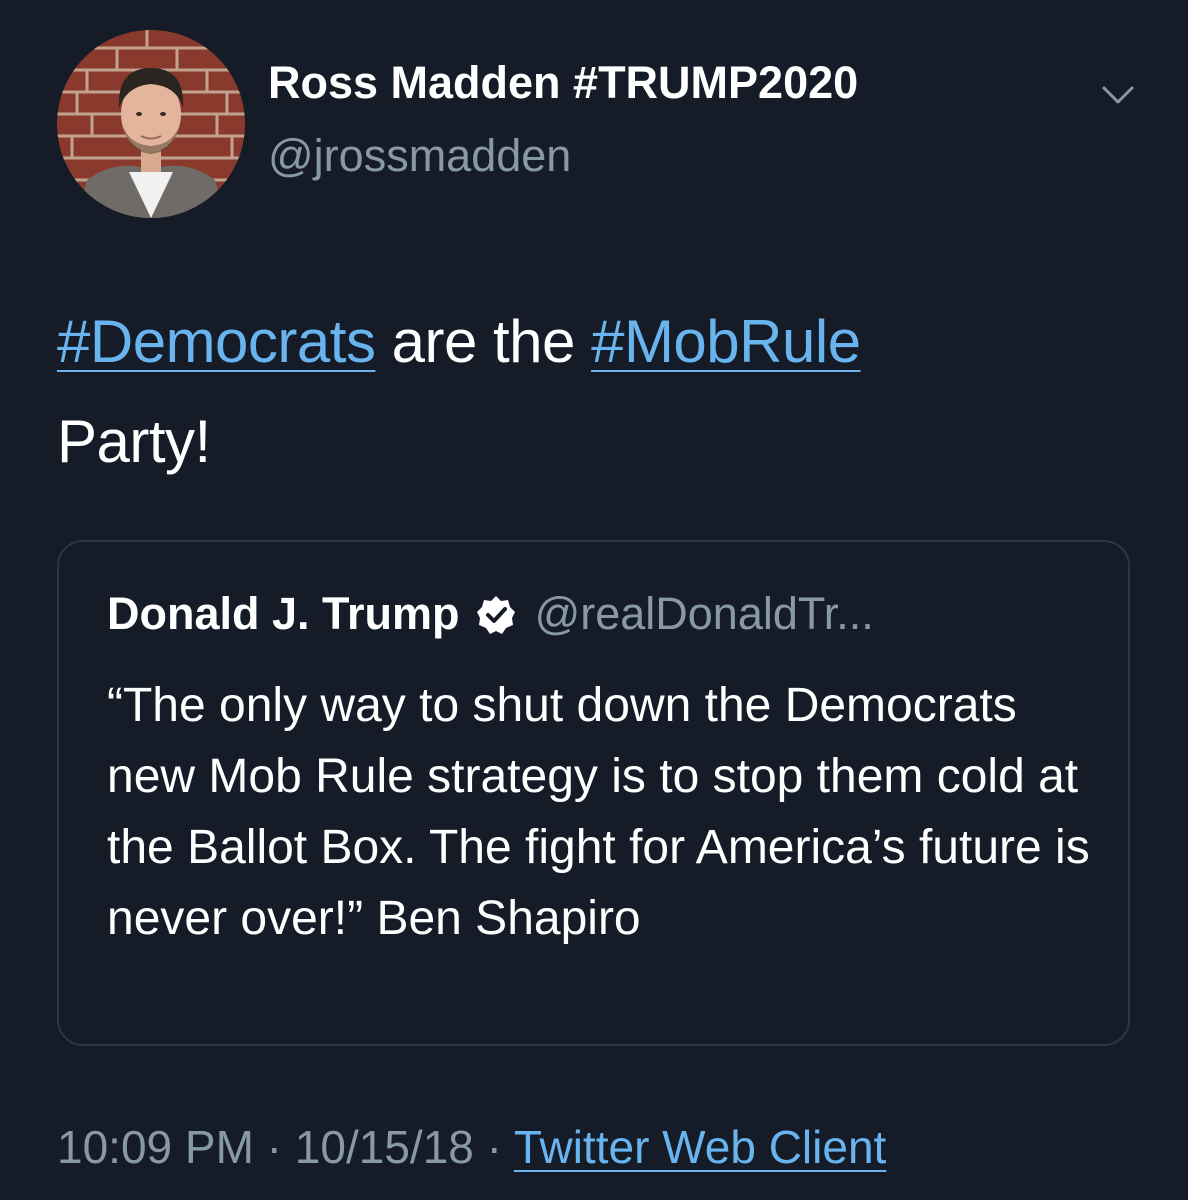 This screenshot has width=1188, height=1200. I want to click on author-handle: @jrossmadden, so click(419, 156).